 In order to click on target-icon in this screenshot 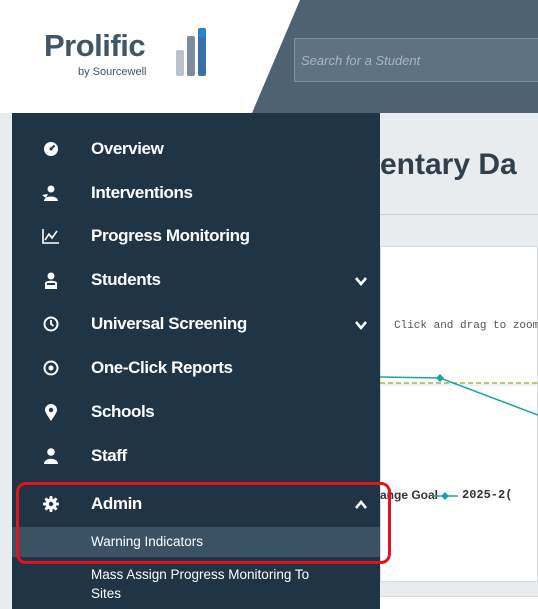, I will do `click(51, 368)`.